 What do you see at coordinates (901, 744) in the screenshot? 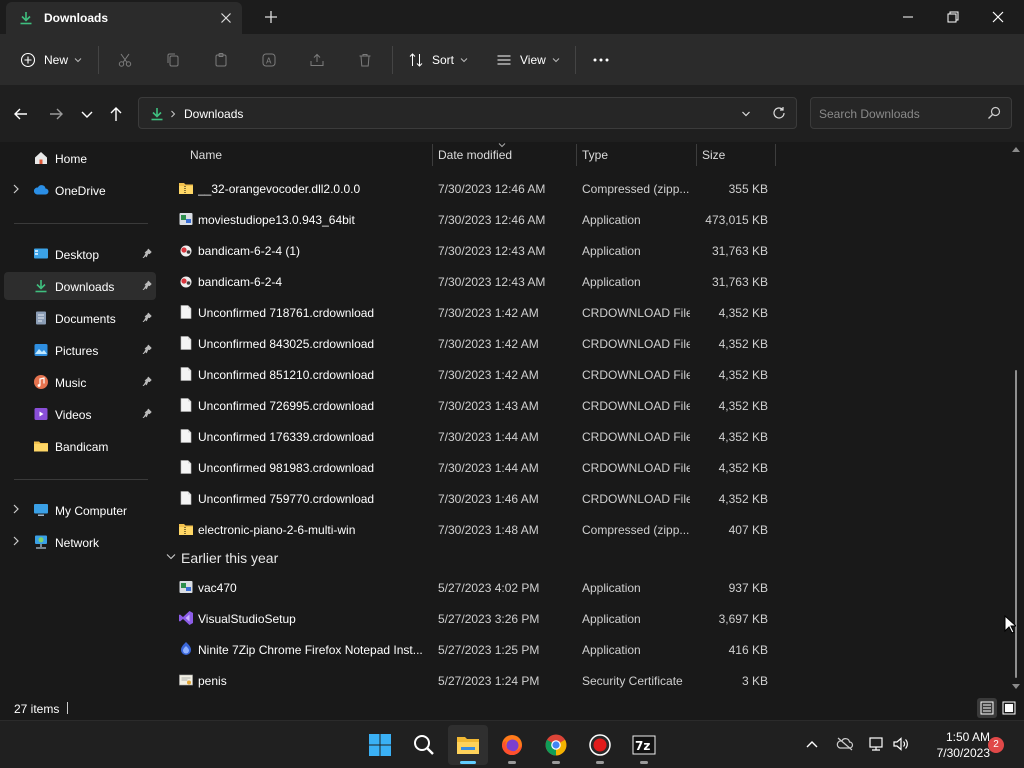
I see `volume-icon` at bounding box center [901, 744].